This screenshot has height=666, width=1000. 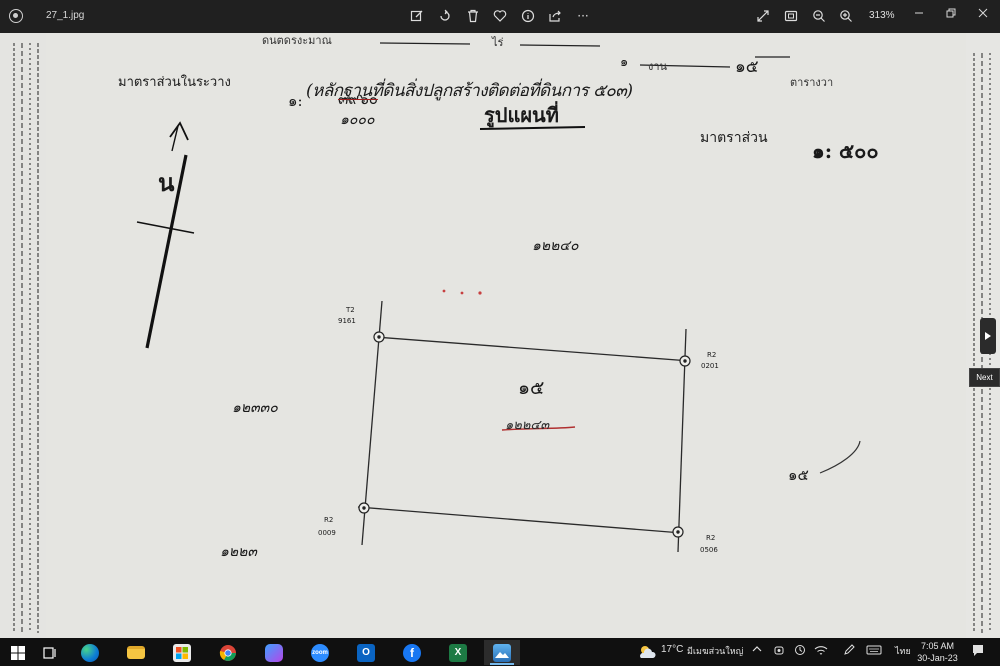 I want to click on clock-date: 30-Jan-23, so click(x=937, y=658).